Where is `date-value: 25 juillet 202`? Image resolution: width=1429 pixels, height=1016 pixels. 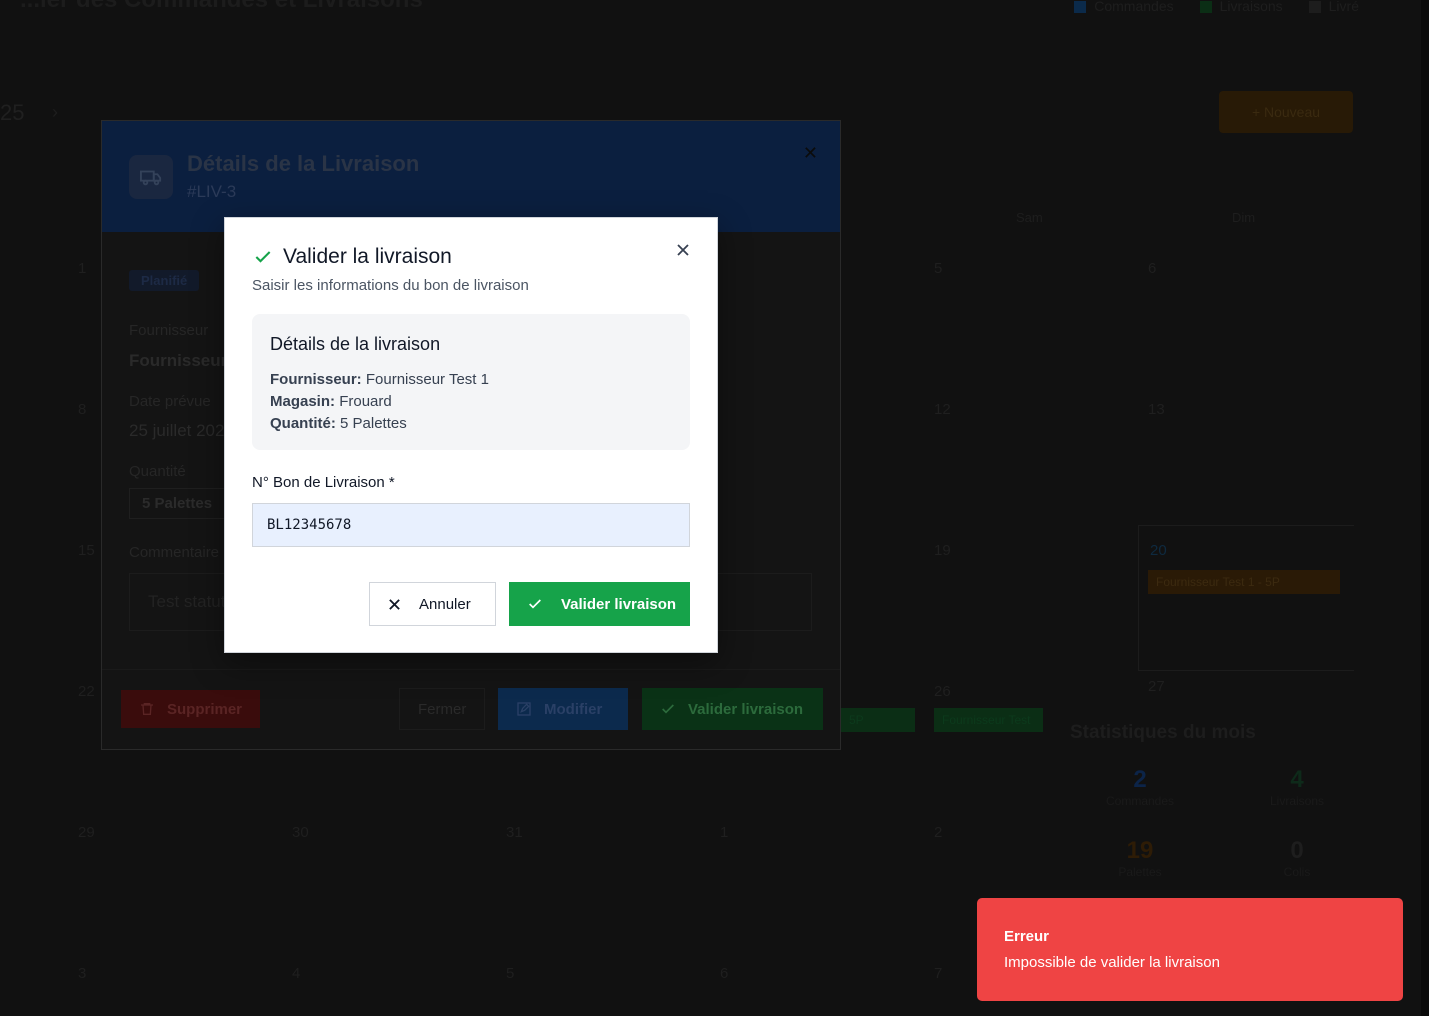
date-value: 25 juillet 202 is located at coordinates (177, 430).